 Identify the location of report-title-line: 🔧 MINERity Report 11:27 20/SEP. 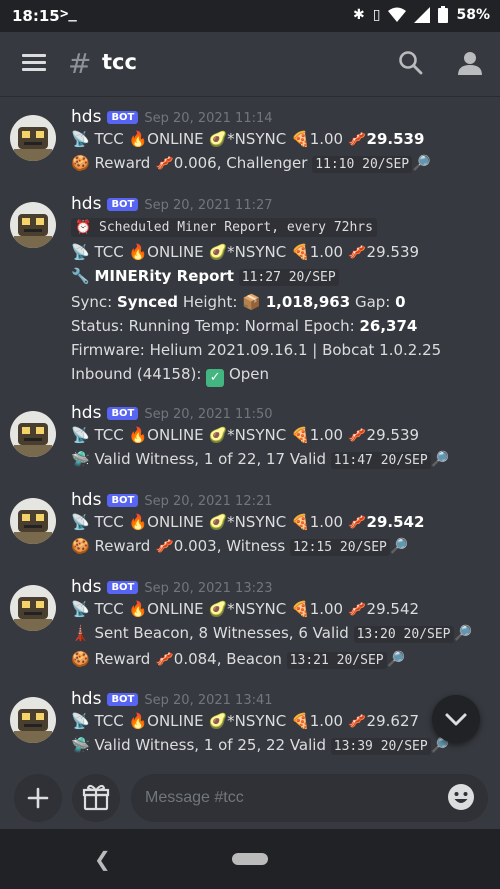
(285, 277).